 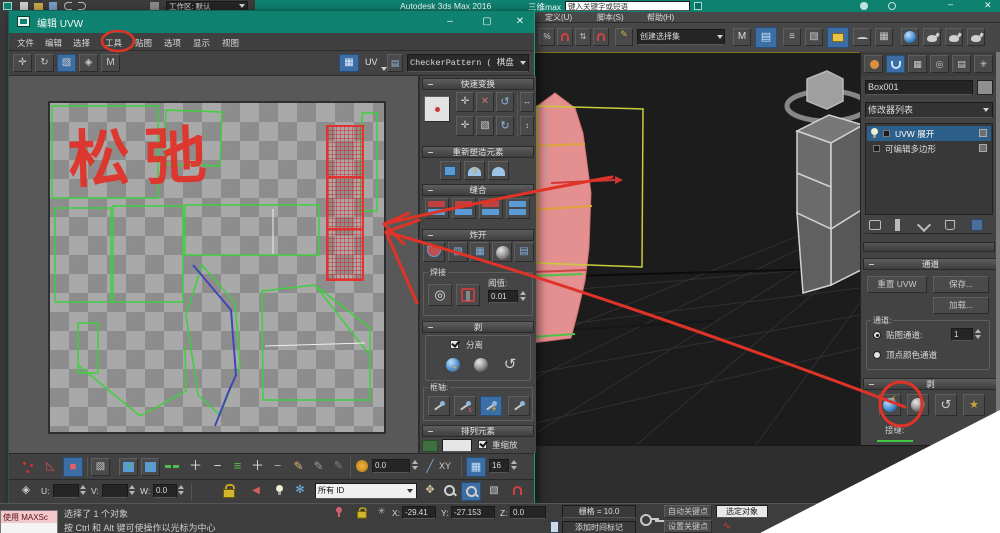 What do you see at coordinates (485, 102) in the screenshot?
I see `align-vertical-icon: ✕` at bounding box center [485, 102].